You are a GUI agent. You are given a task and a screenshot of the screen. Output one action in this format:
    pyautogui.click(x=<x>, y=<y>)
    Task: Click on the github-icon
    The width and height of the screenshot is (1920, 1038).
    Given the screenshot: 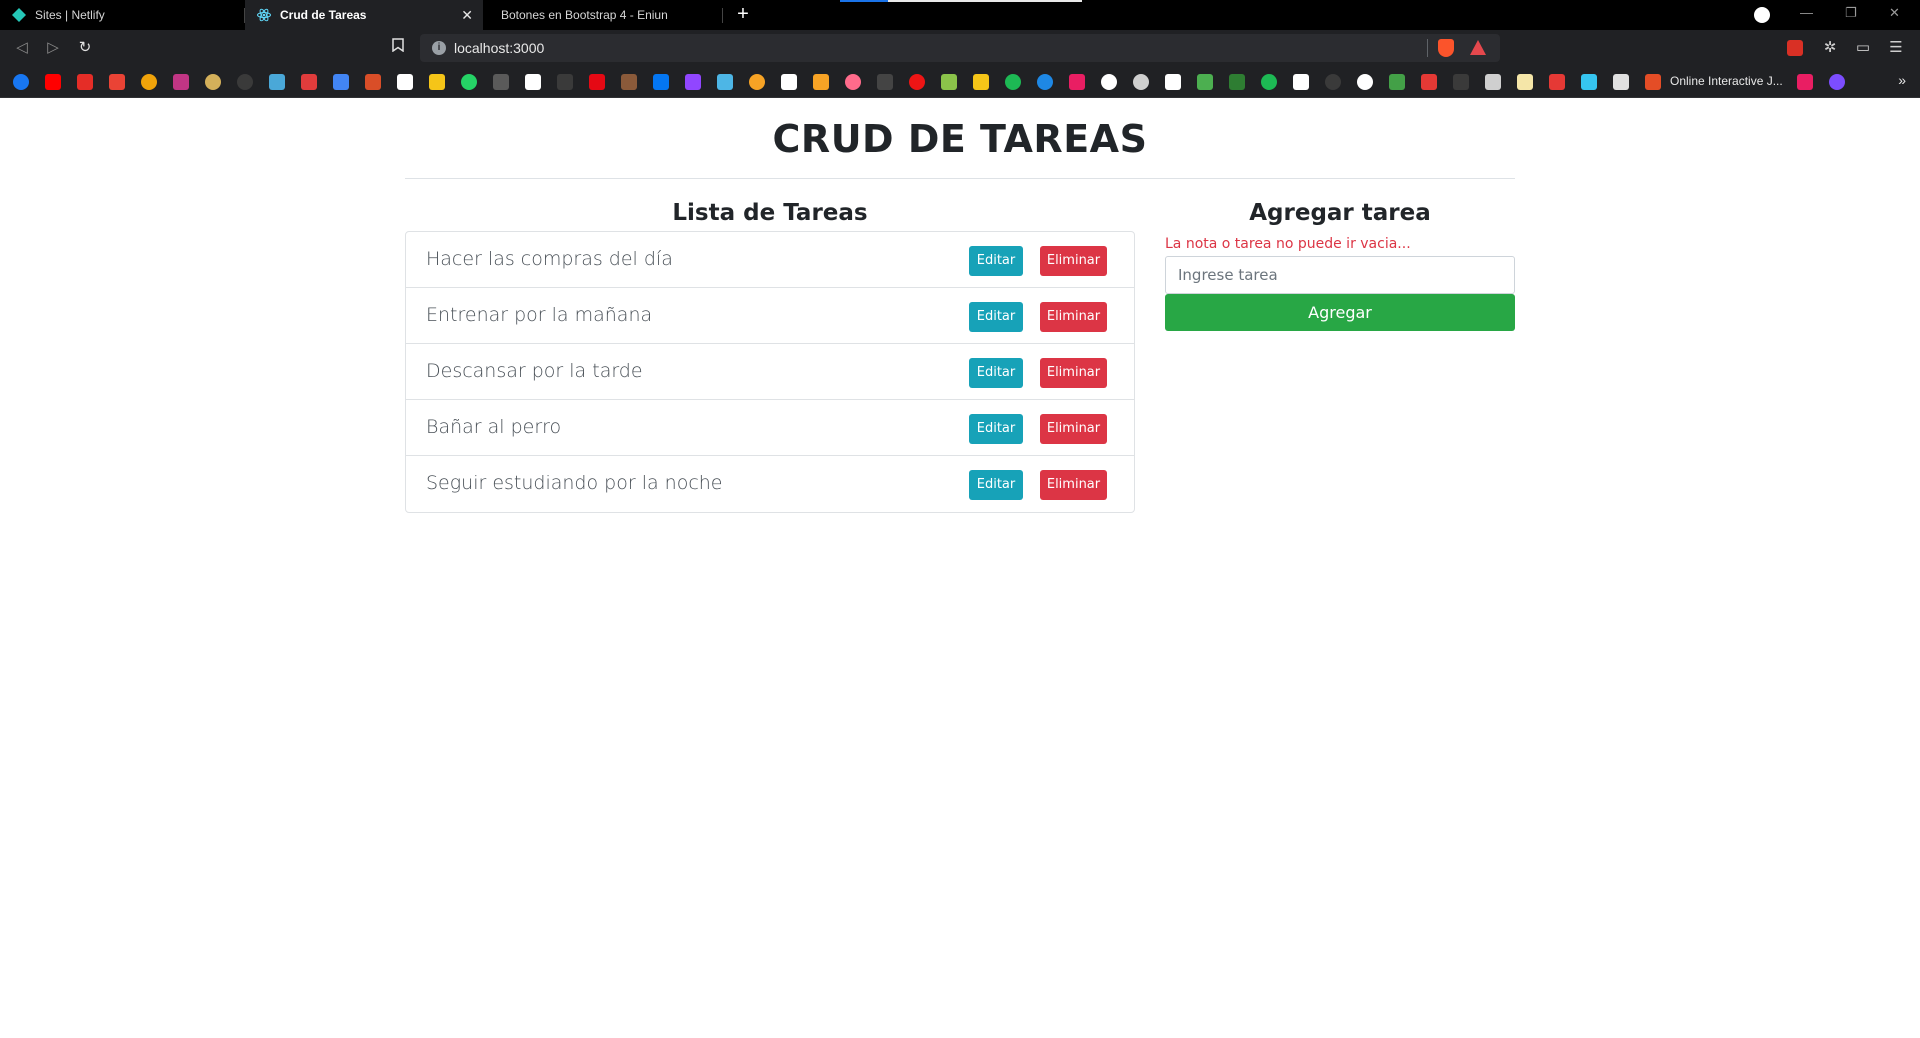 What is the action you would take?
    pyautogui.click(x=1109, y=82)
    